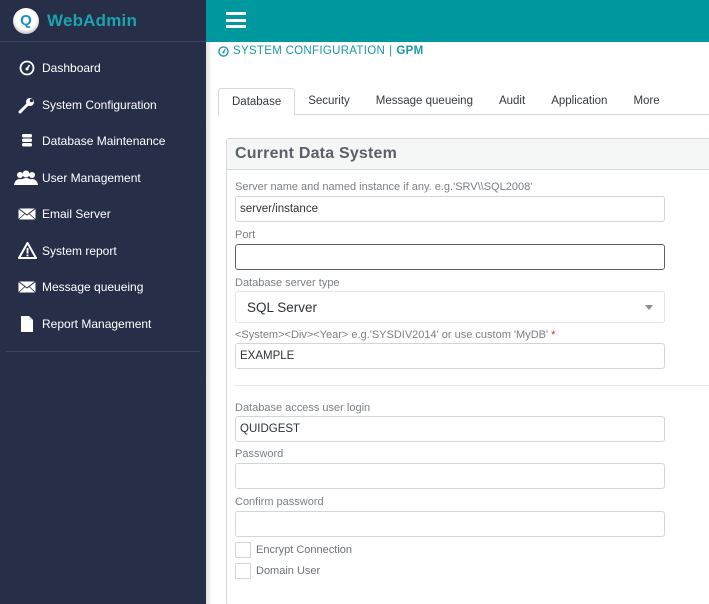 The width and height of the screenshot is (709, 604). I want to click on panel-title: Current Data System, so click(316, 153).